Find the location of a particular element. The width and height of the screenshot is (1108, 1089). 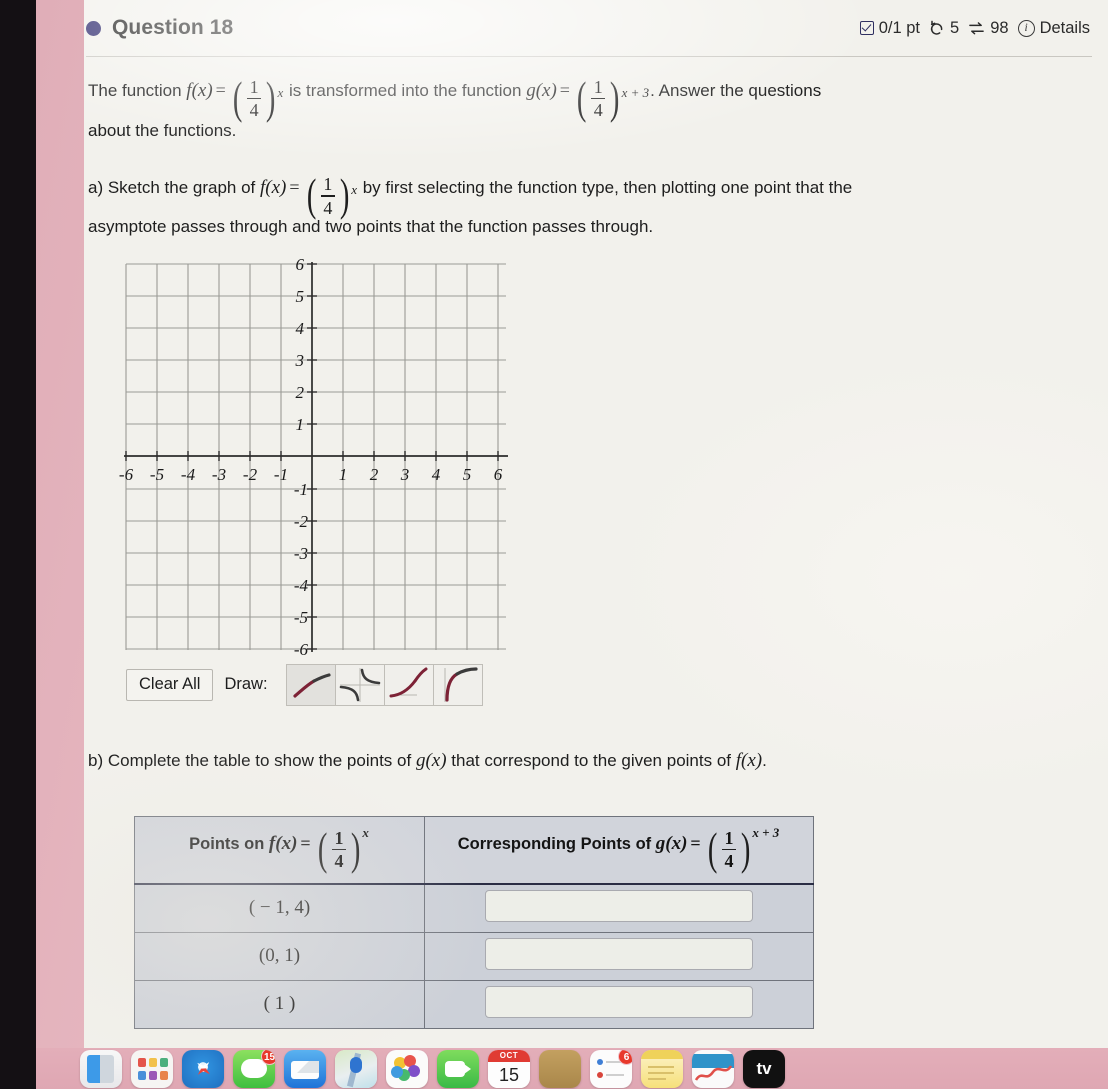

x-tick-5: 5 is located at coordinates (467, 474).